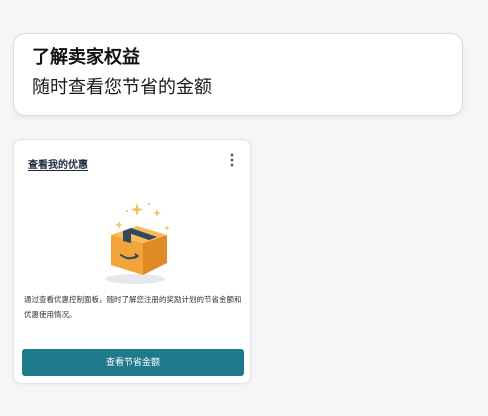 Image resolution: width=488 pixels, height=416 pixels. Describe the element at coordinates (139, 242) in the screenshot. I see `package-box-icon` at that location.